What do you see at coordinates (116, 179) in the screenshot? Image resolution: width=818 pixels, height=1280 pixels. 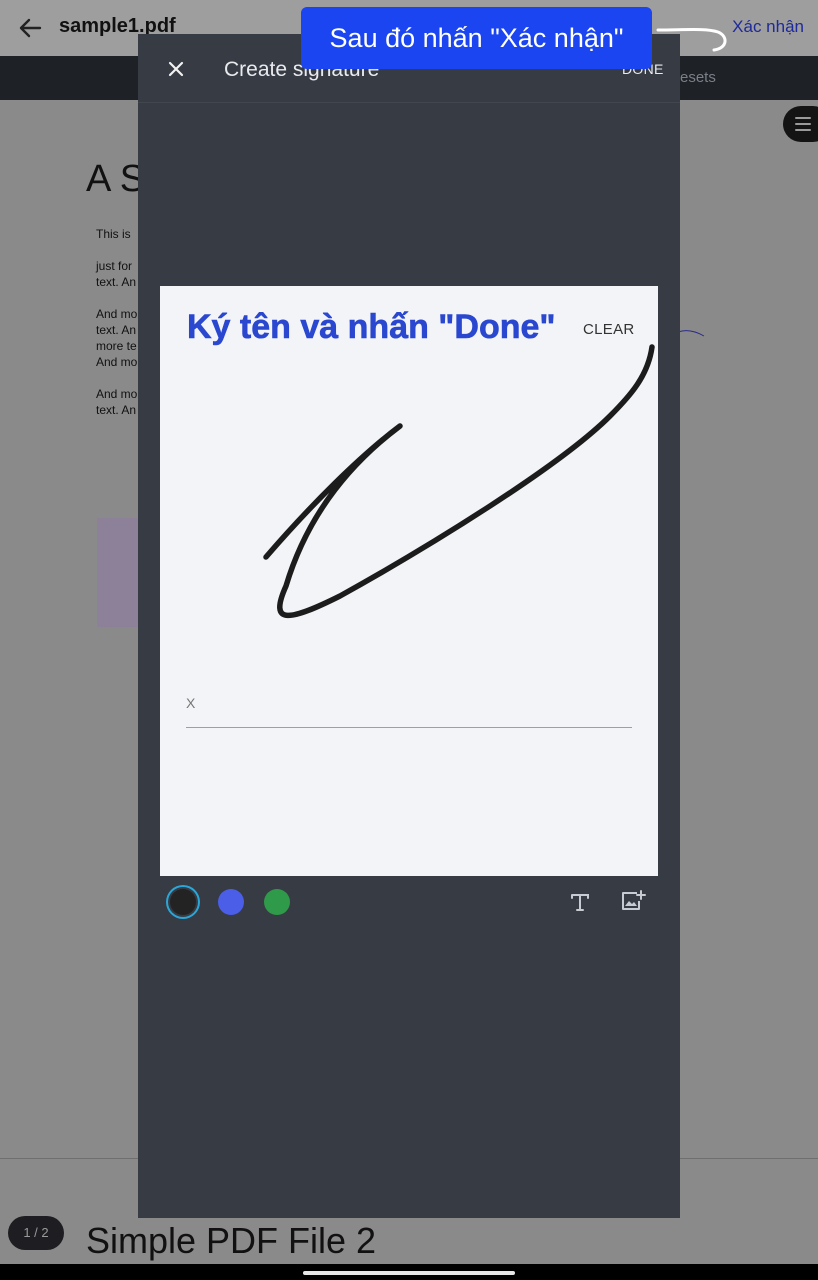 I see `doc-heading: A S` at bounding box center [116, 179].